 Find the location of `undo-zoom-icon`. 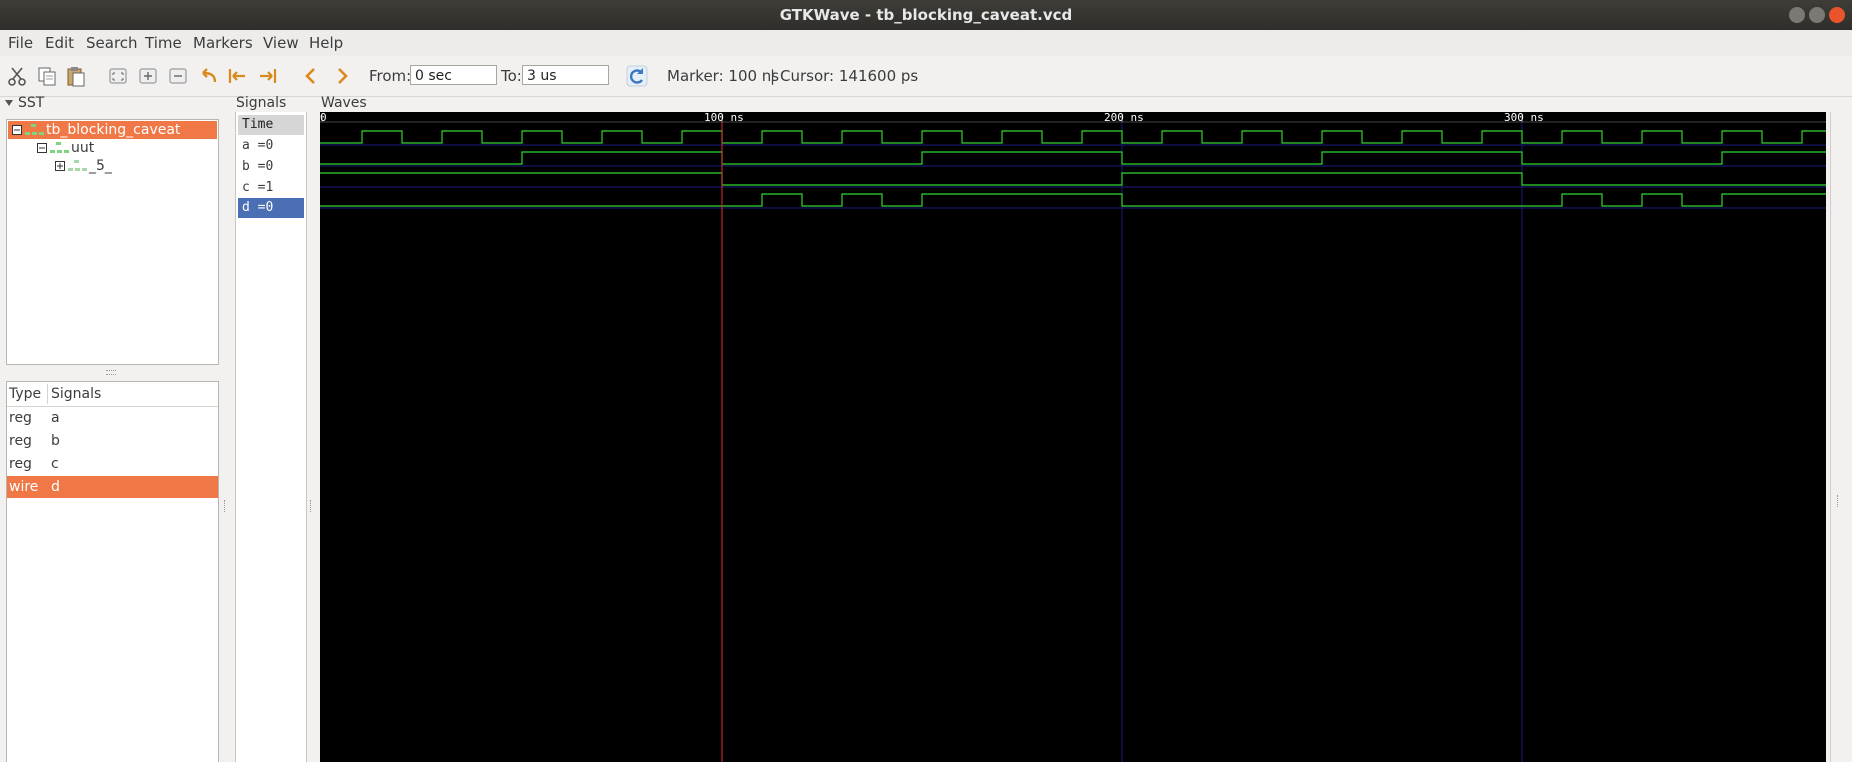

undo-zoom-icon is located at coordinates (208, 76).